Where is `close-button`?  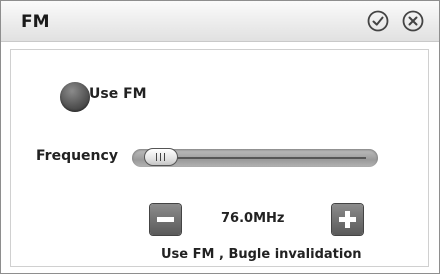
close-button is located at coordinates (413, 21).